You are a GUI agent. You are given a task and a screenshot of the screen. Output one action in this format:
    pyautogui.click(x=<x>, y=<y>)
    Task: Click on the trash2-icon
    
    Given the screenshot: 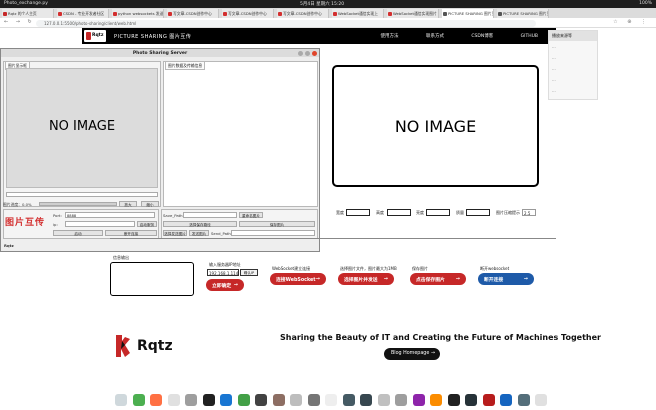 What is the action you would take?
    pyautogui.click(x=541, y=400)
    